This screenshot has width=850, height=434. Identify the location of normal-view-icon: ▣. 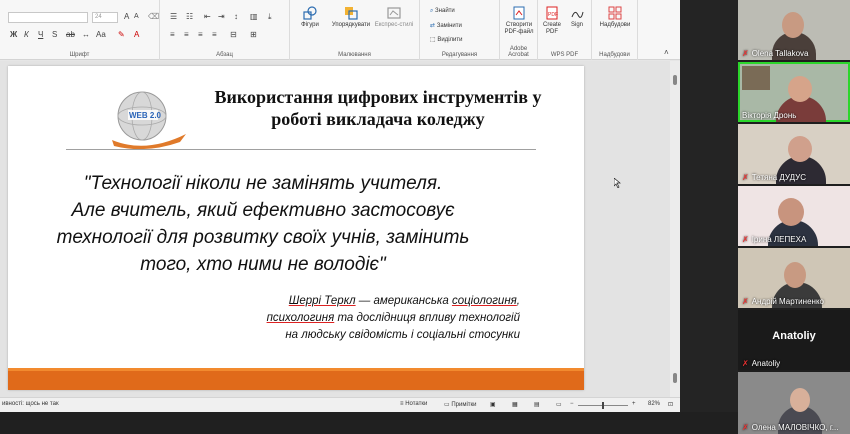
(493, 404).